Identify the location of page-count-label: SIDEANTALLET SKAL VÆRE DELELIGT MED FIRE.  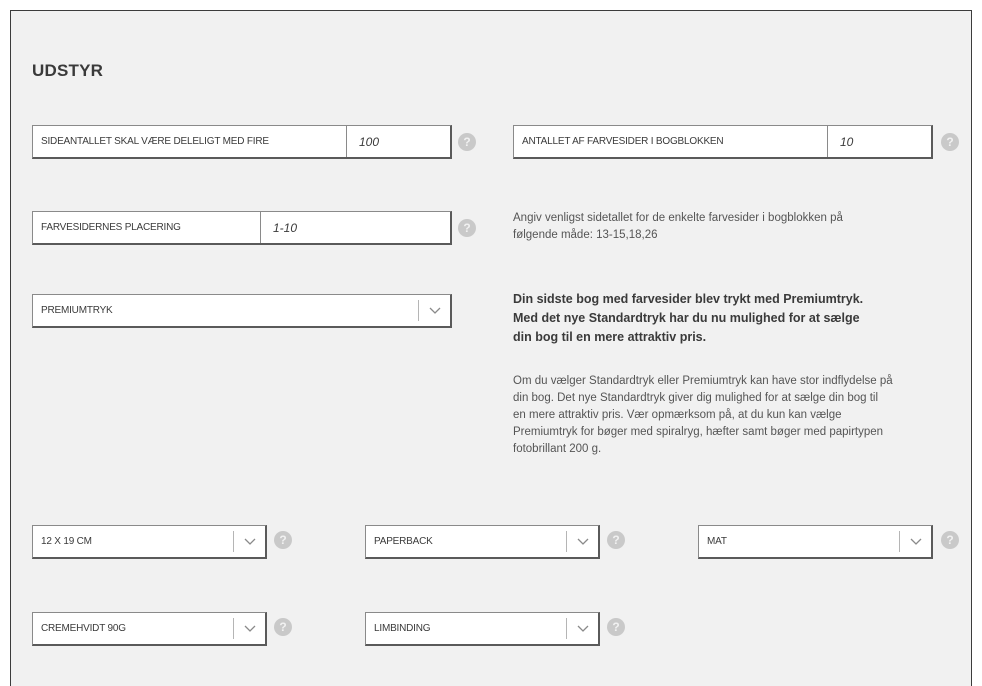
(155, 141).